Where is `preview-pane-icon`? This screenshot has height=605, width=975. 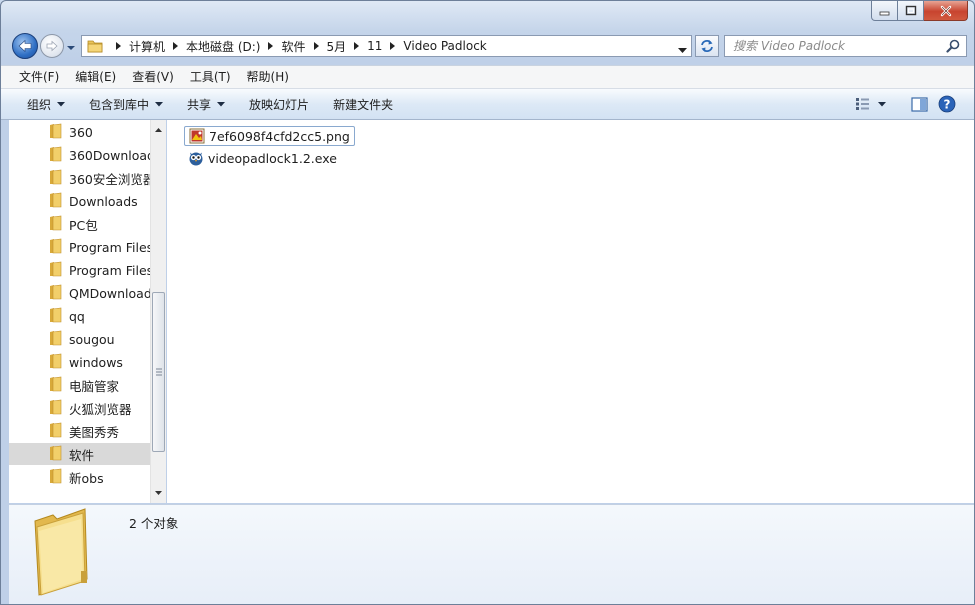 preview-pane-icon is located at coordinates (919, 104).